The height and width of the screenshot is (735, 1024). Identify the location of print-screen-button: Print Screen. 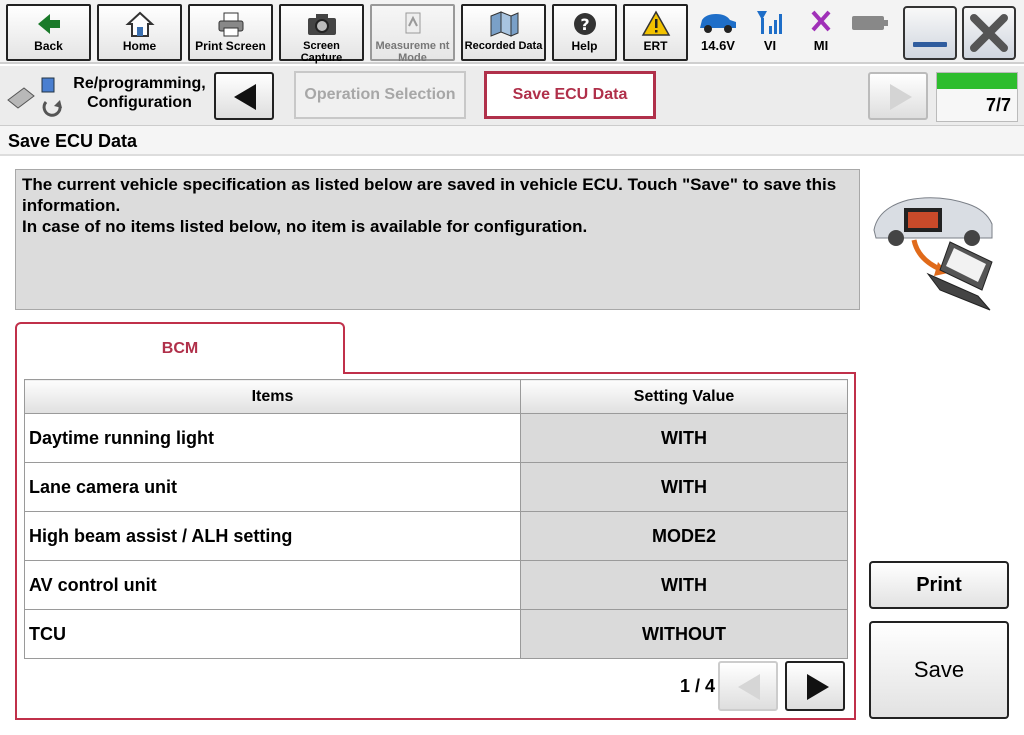
(230, 32).